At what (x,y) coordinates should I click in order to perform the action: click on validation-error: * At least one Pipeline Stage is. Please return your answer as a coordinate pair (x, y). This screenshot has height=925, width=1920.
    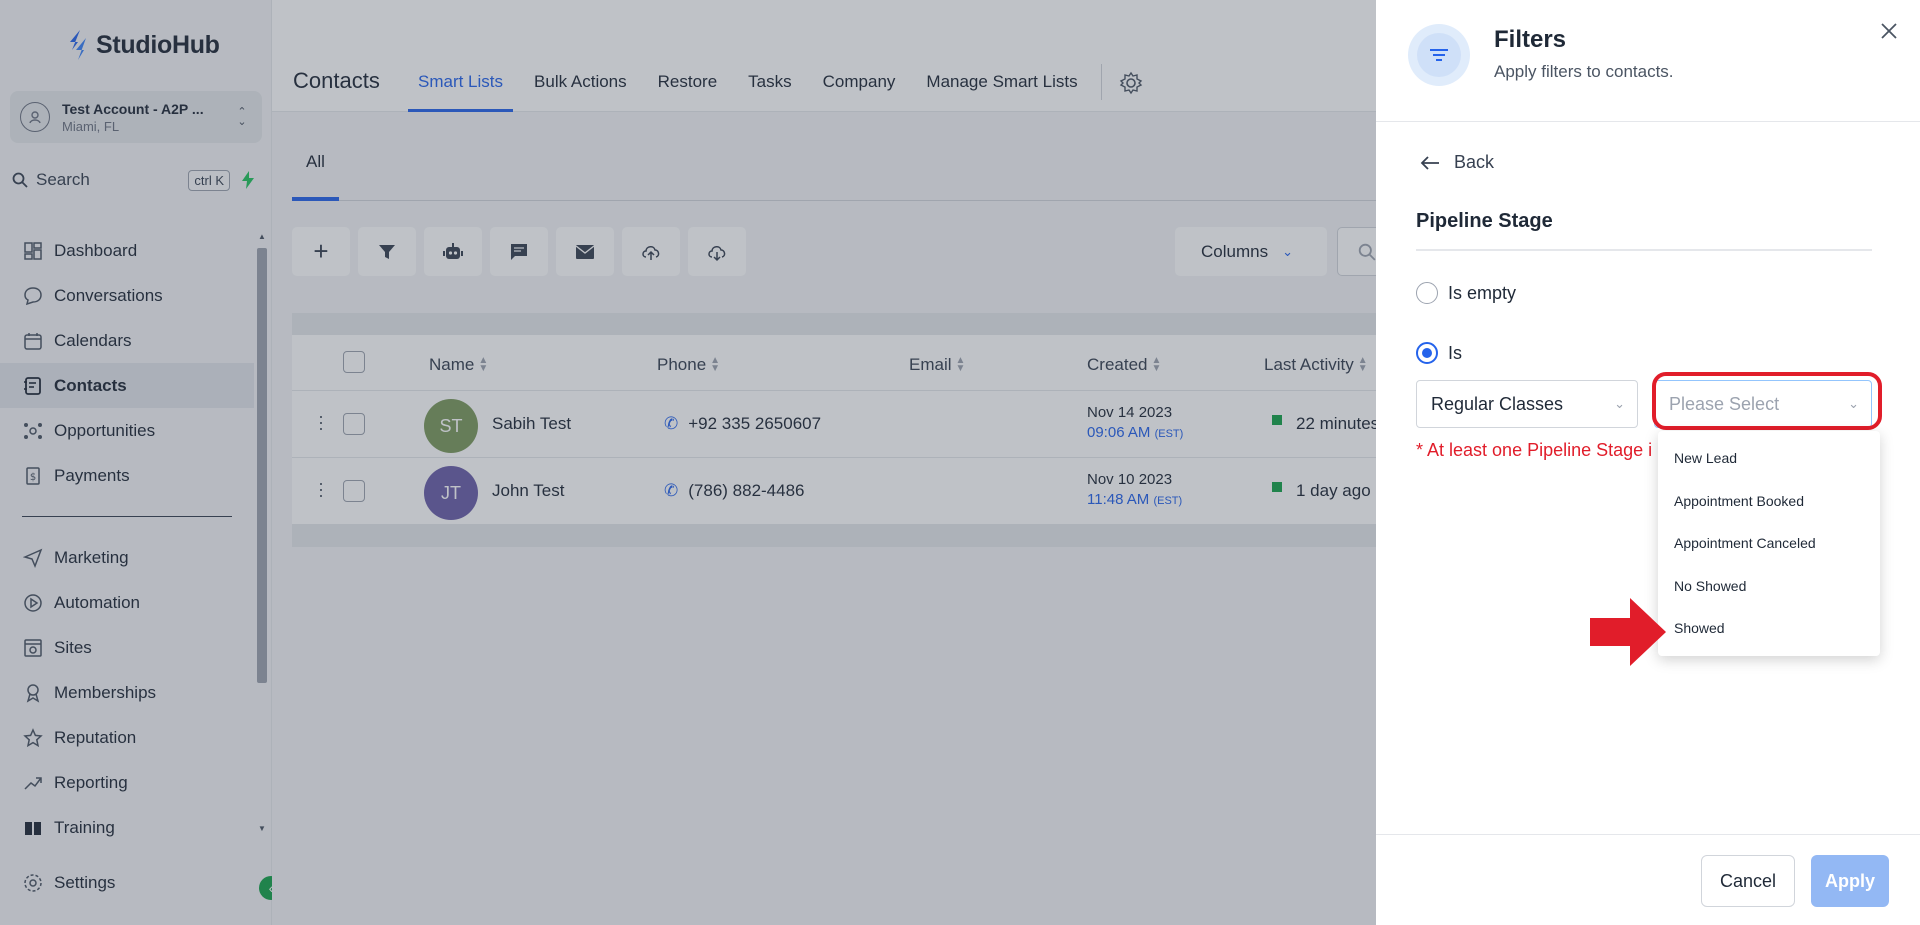
    Looking at the image, I should click on (1534, 450).